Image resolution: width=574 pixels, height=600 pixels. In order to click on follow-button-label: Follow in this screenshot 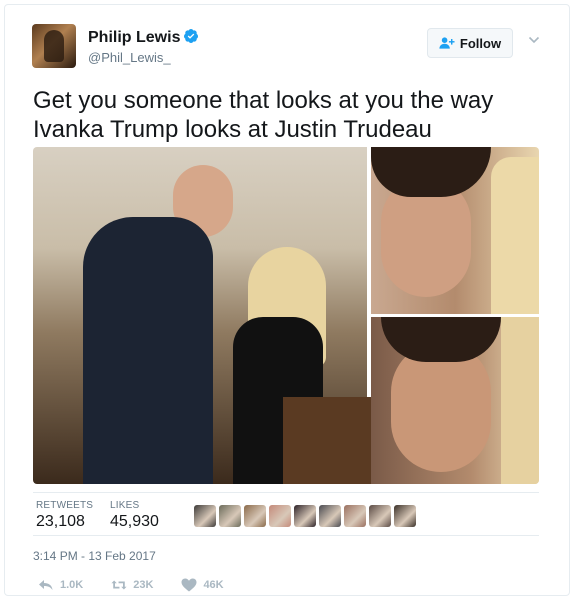, I will do `click(480, 43)`.